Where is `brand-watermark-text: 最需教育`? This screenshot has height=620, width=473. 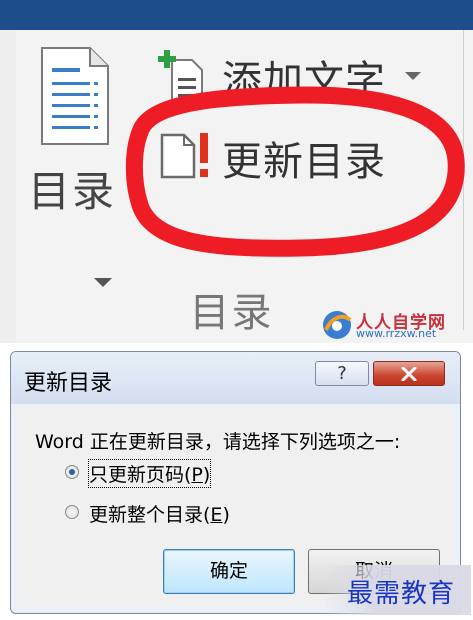 brand-watermark-text: 最需教育 is located at coordinates (401, 594).